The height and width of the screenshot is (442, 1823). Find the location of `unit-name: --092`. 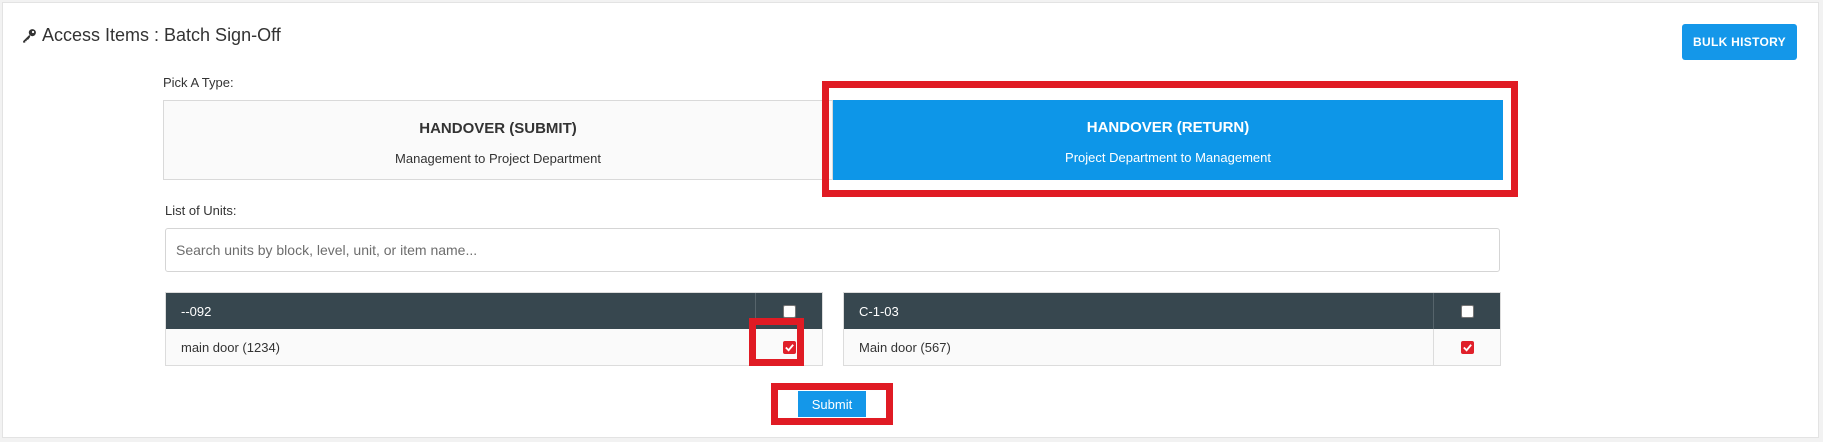

unit-name: --092 is located at coordinates (461, 311).